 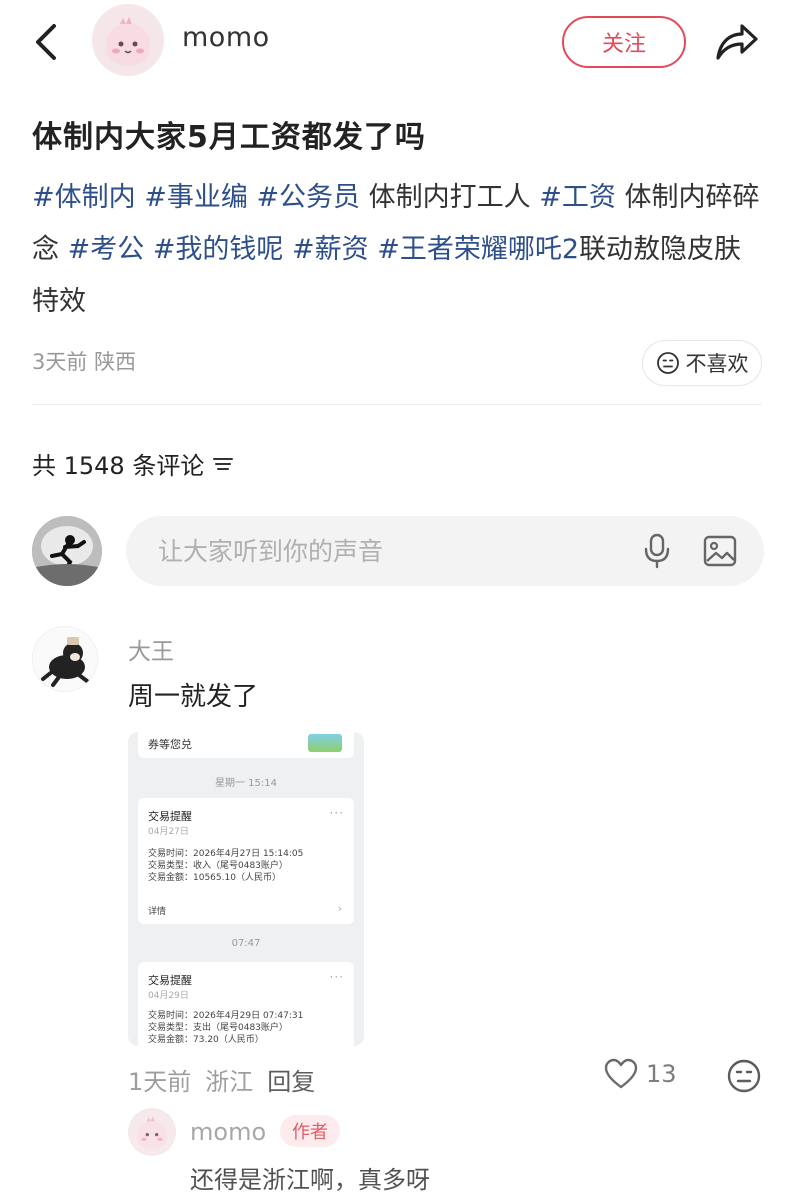 I want to click on like-count: 13, so click(x=661, y=1074).